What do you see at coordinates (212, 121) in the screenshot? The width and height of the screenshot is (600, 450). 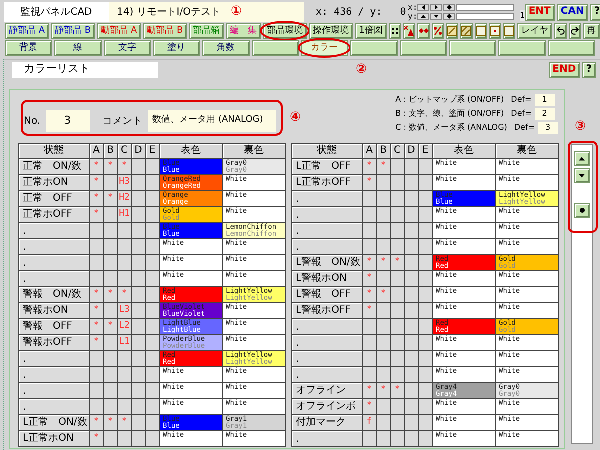 I see `comment-field: 数値、メータ用 (ANALOG)` at bounding box center [212, 121].